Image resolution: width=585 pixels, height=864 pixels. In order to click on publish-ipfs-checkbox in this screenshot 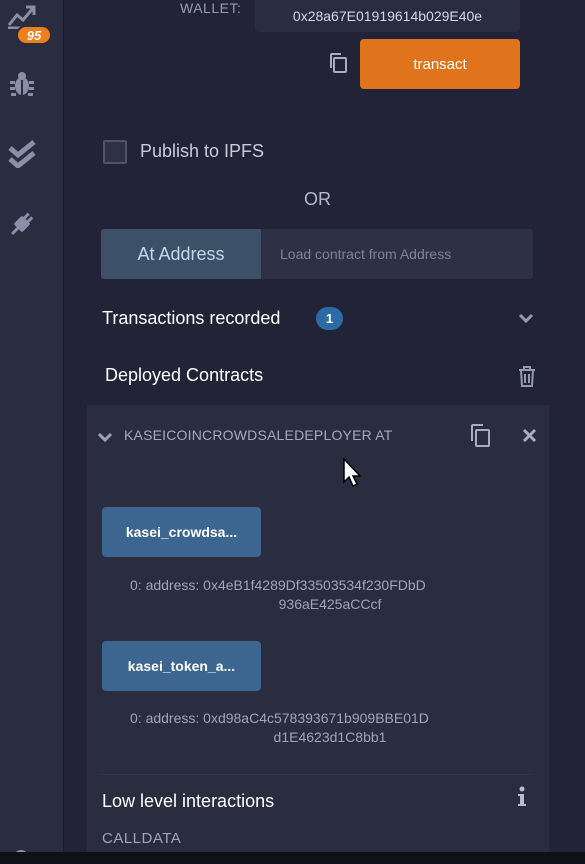, I will do `click(115, 152)`.